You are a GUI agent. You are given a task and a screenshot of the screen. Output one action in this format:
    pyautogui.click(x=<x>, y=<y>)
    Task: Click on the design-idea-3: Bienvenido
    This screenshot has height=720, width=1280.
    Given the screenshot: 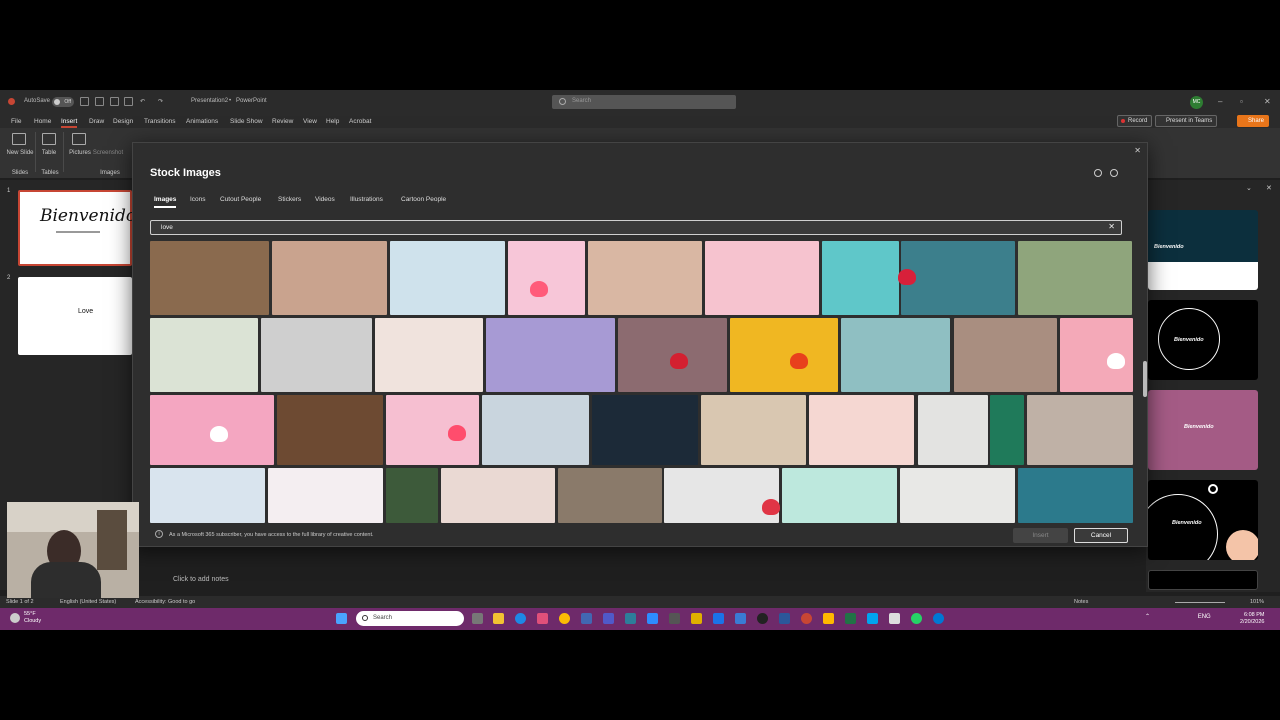 What is the action you would take?
    pyautogui.click(x=1203, y=430)
    